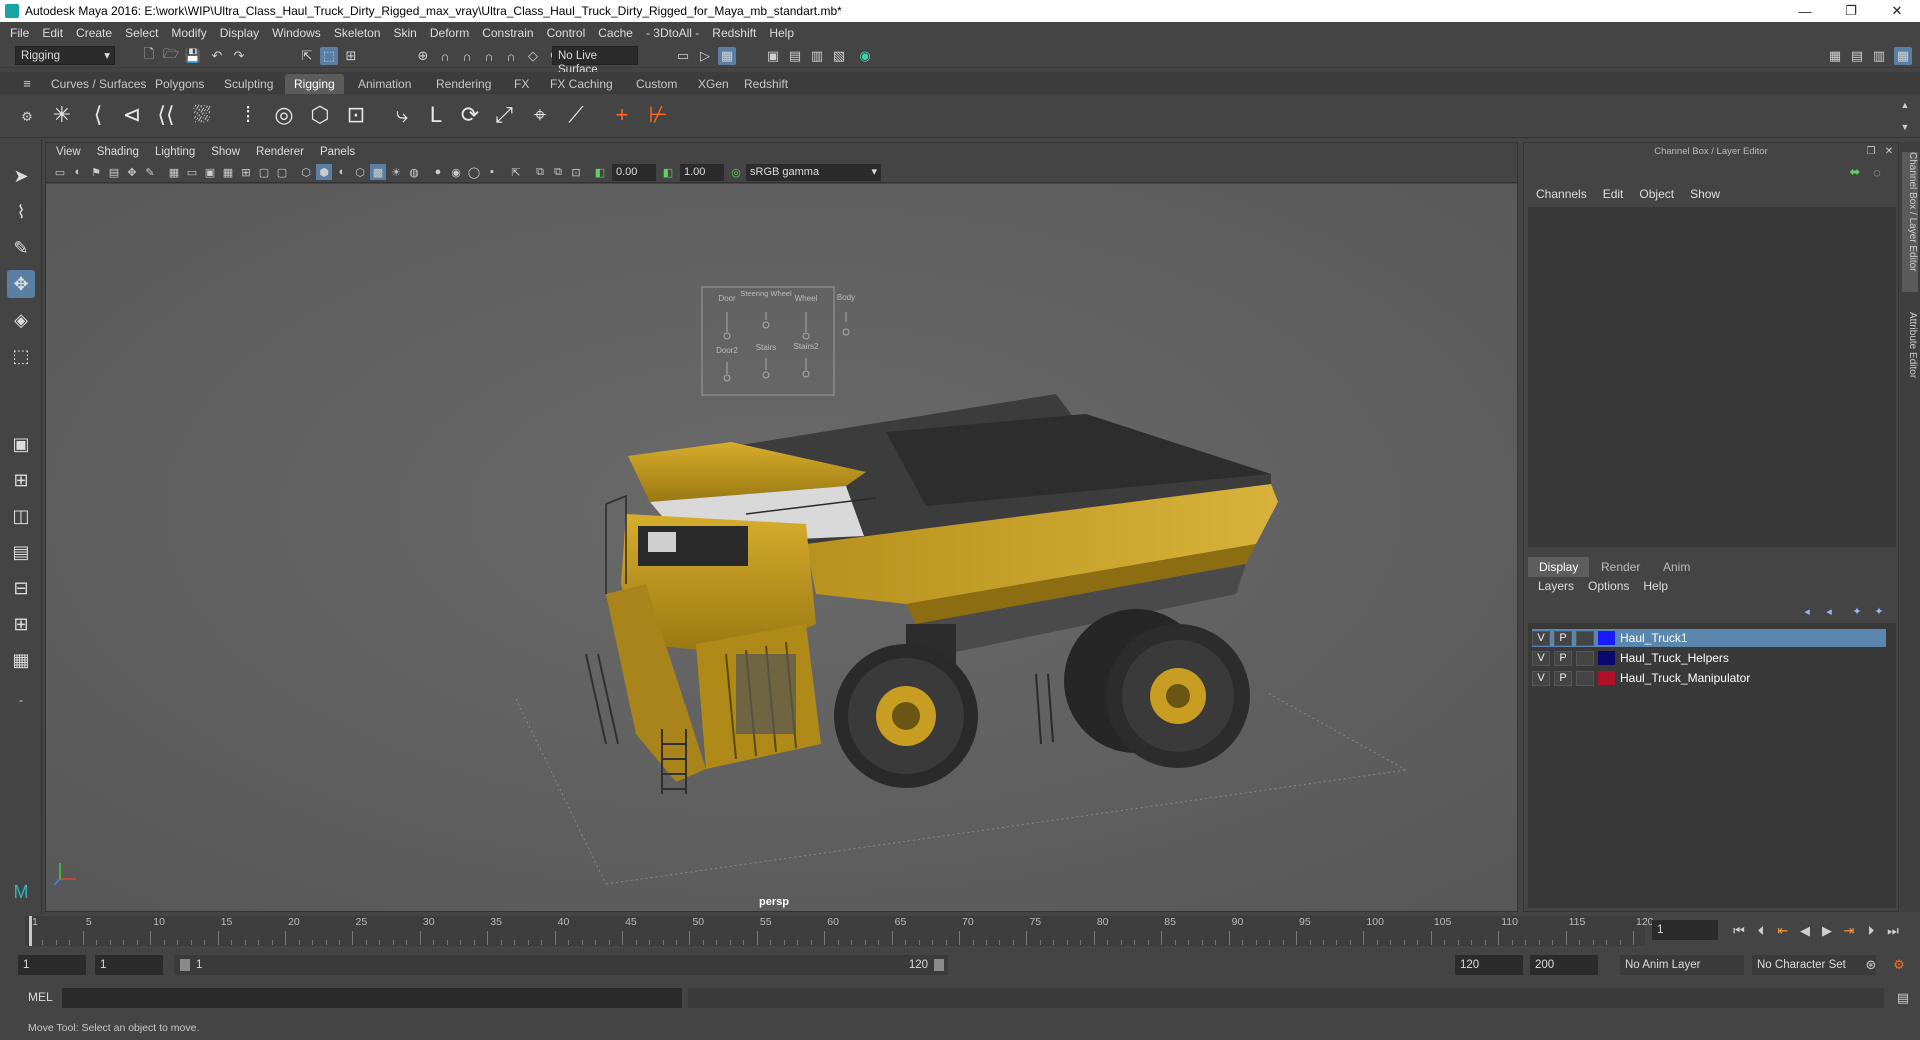 This screenshot has height=1040, width=1920. I want to click on restore-icon: ❐, so click(1851, 11).